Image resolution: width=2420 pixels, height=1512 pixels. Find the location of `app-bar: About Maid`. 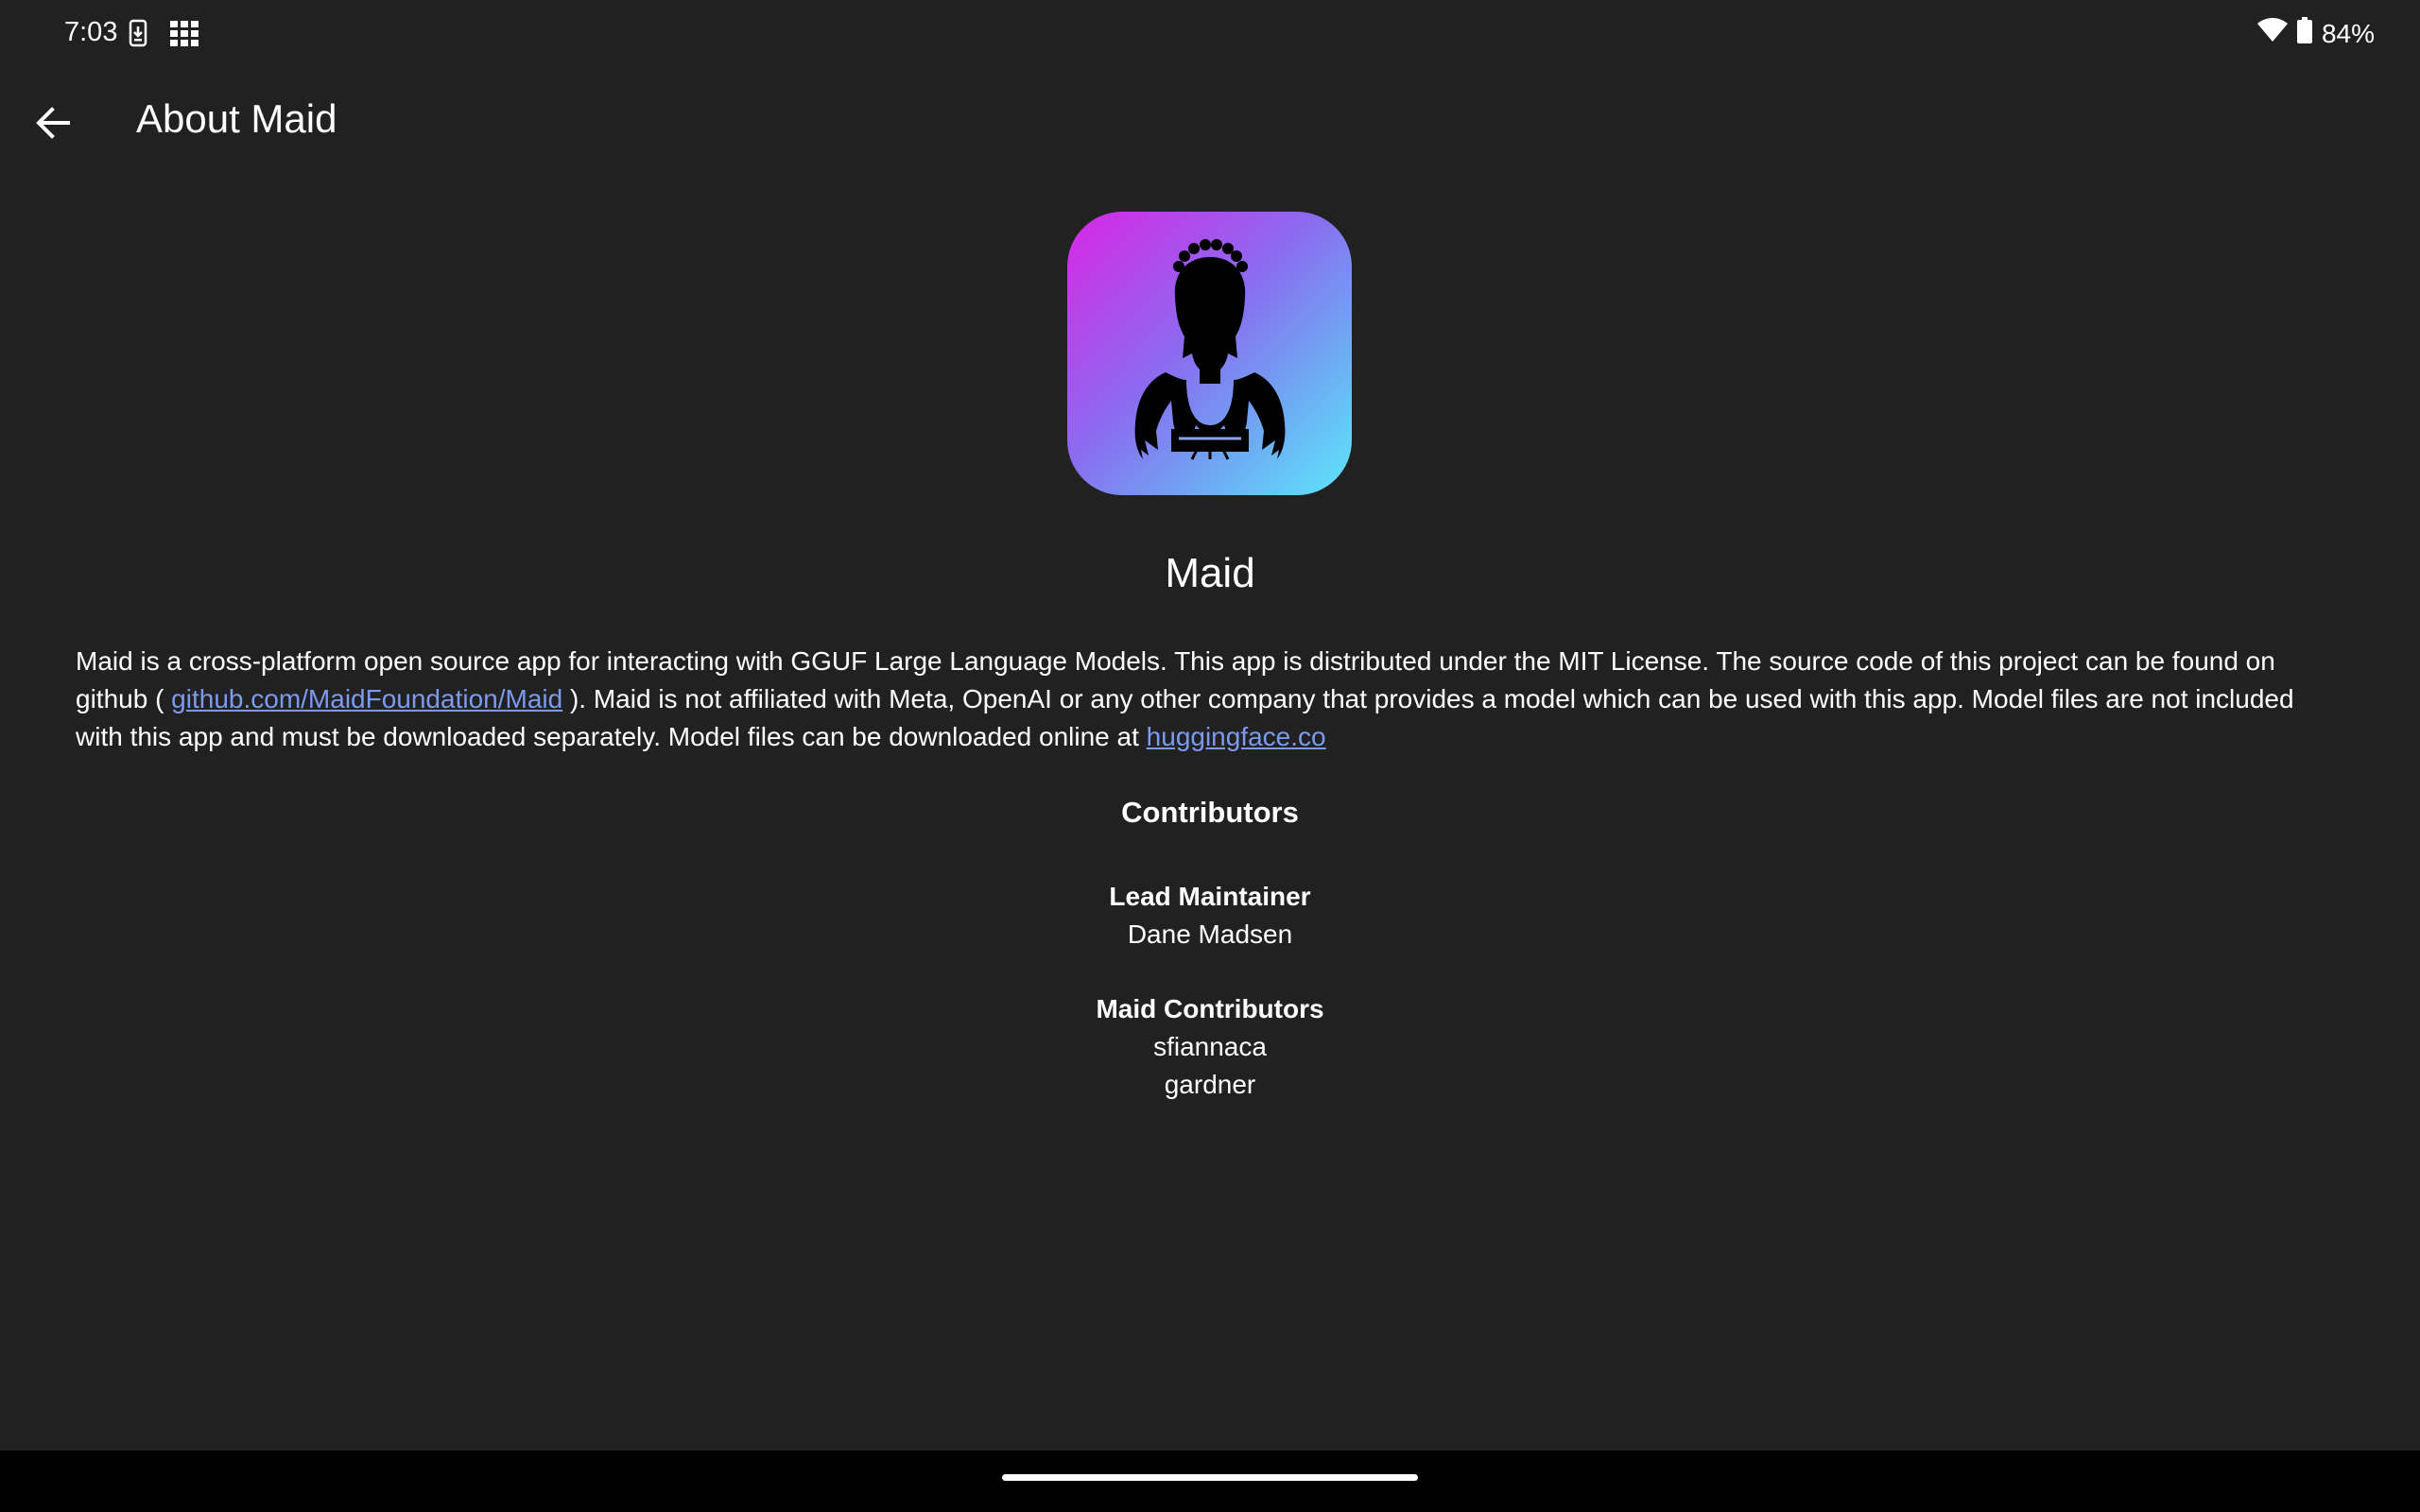

app-bar: About Maid is located at coordinates (1210, 120).